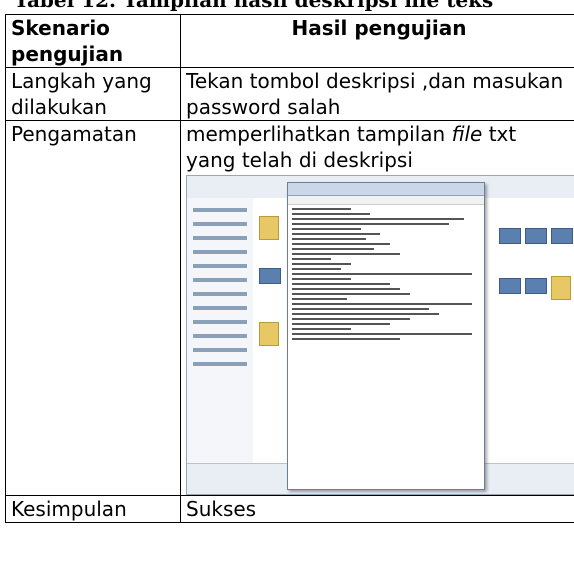 The height and width of the screenshot is (586, 574). What do you see at coordinates (386, 200) in the screenshot?
I see `notepad-menubar` at bounding box center [386, 200].